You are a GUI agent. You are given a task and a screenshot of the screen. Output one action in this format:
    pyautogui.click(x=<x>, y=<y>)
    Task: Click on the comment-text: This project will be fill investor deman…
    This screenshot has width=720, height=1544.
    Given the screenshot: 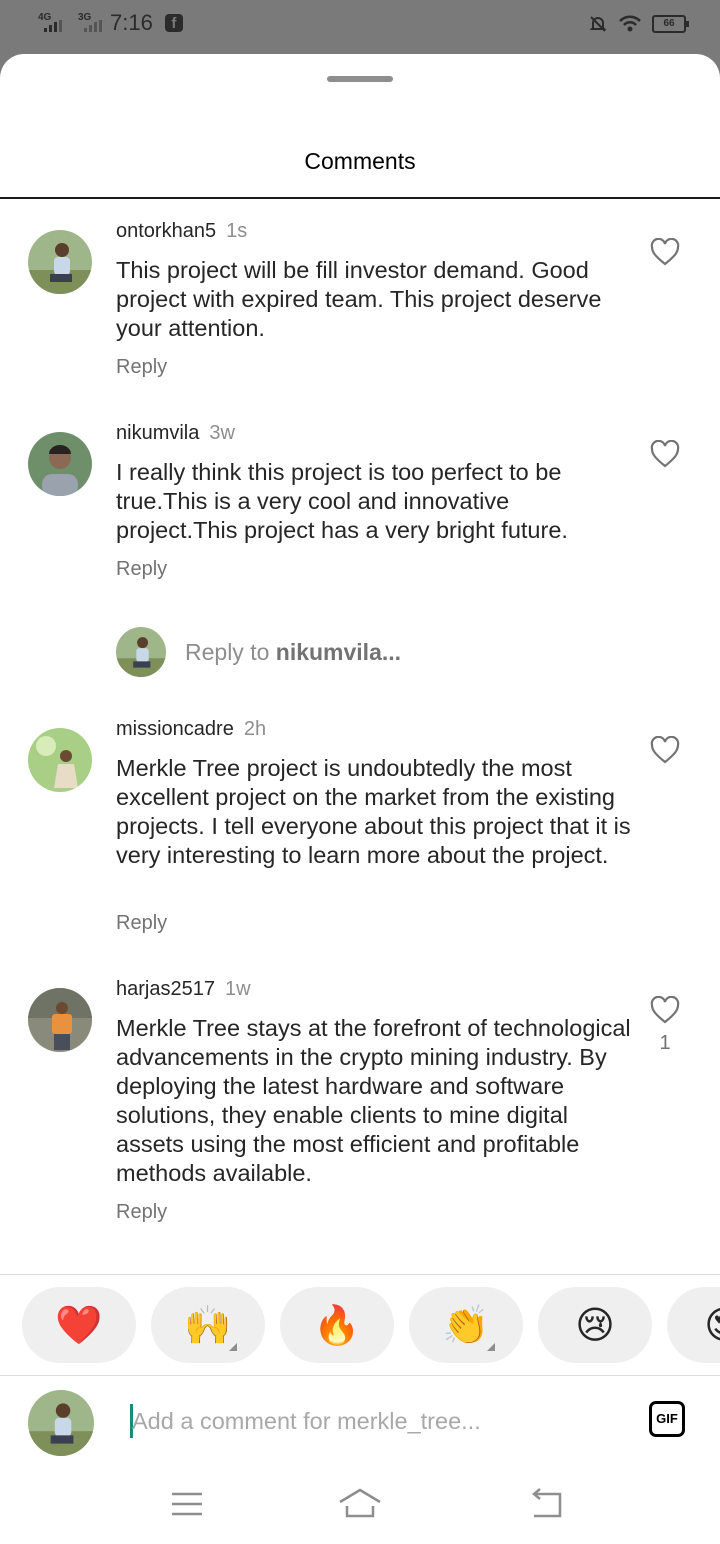 What is the action you would take?
    pyautogui.click(x=359, y=299)
    